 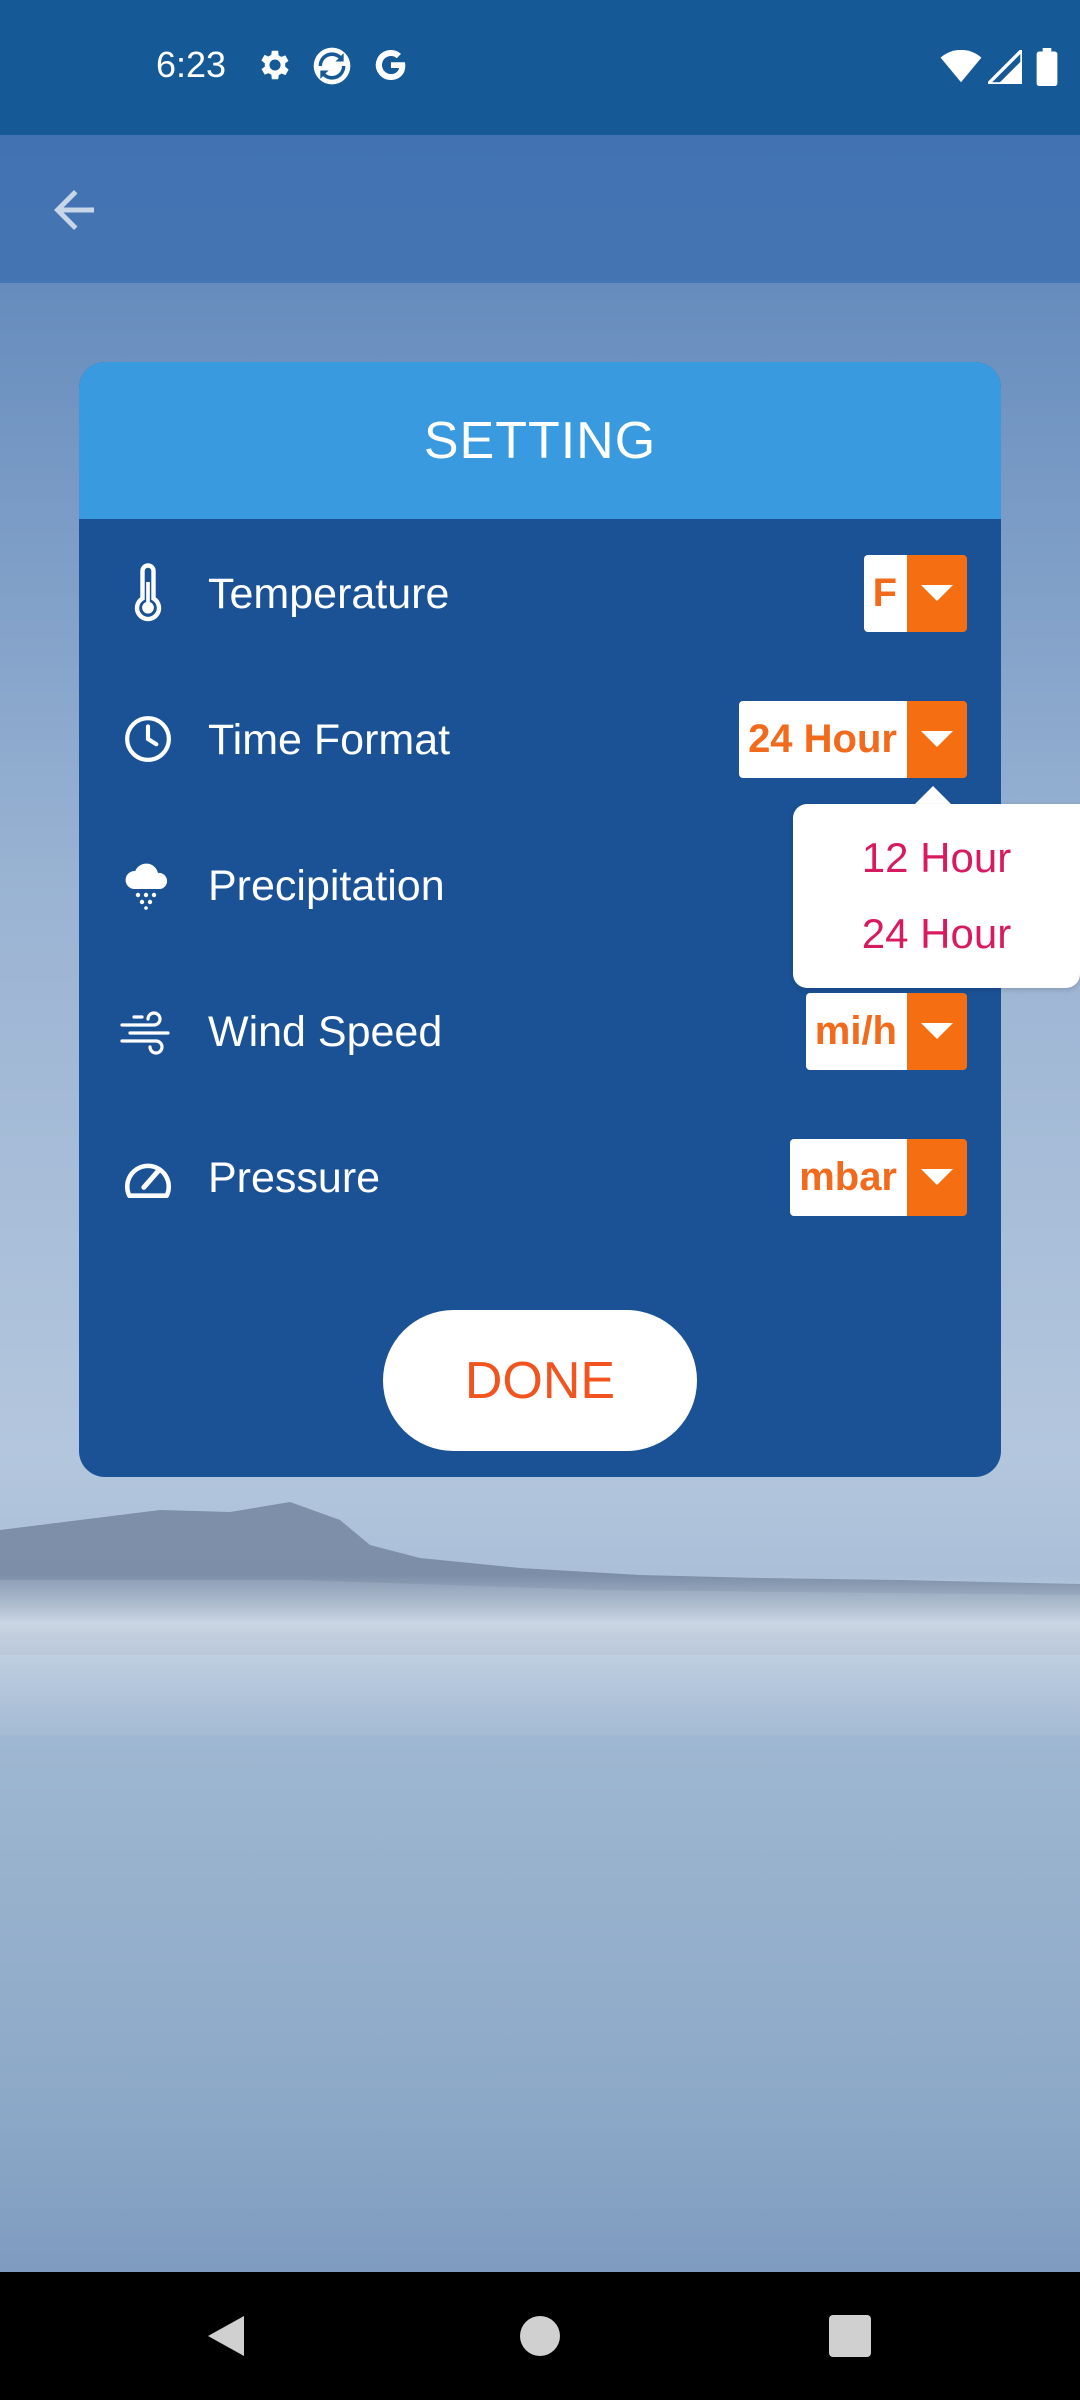 What do you see at coordinates (148, 1177) in the screenshot?
I see `gauge-icon` at bounding box center [148, 1177].